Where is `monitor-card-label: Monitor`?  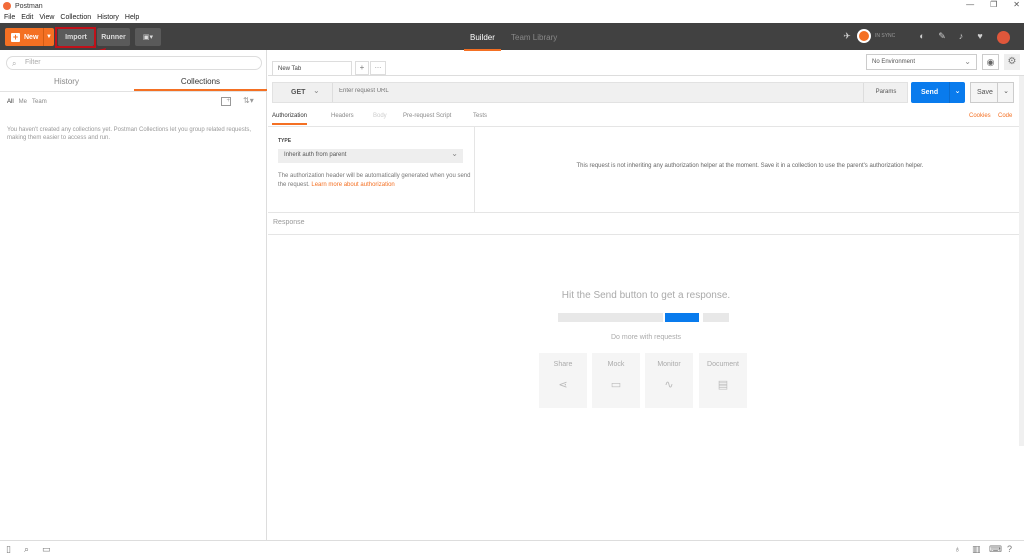 monitor-card-label: Monitor is located at coordinates (669, 364).